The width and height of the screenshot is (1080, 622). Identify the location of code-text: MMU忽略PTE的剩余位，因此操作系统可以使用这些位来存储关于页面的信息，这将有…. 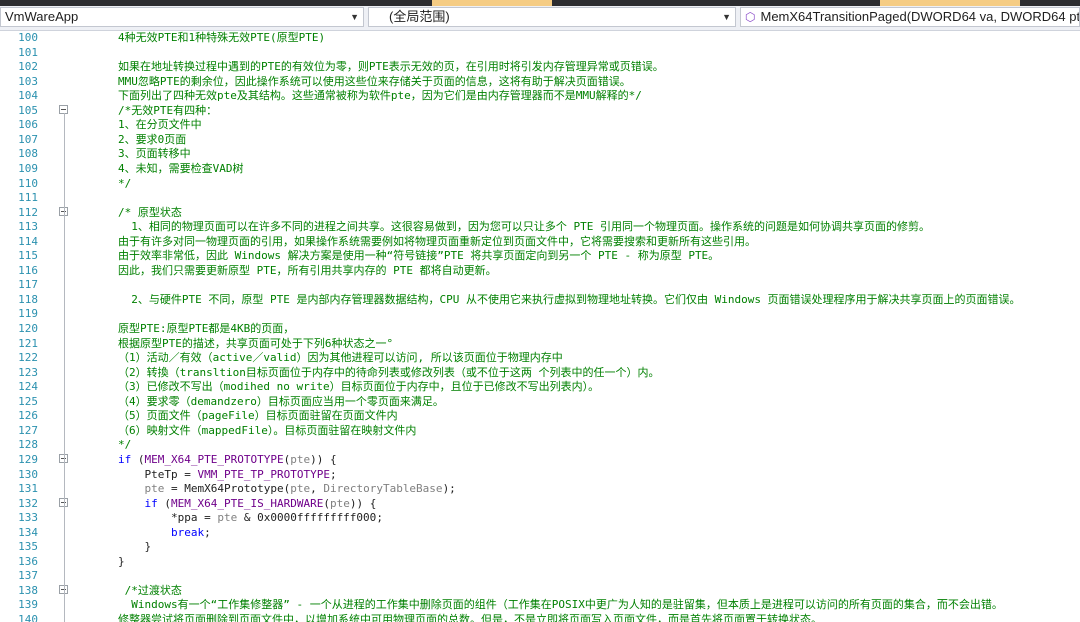
(374, 81).